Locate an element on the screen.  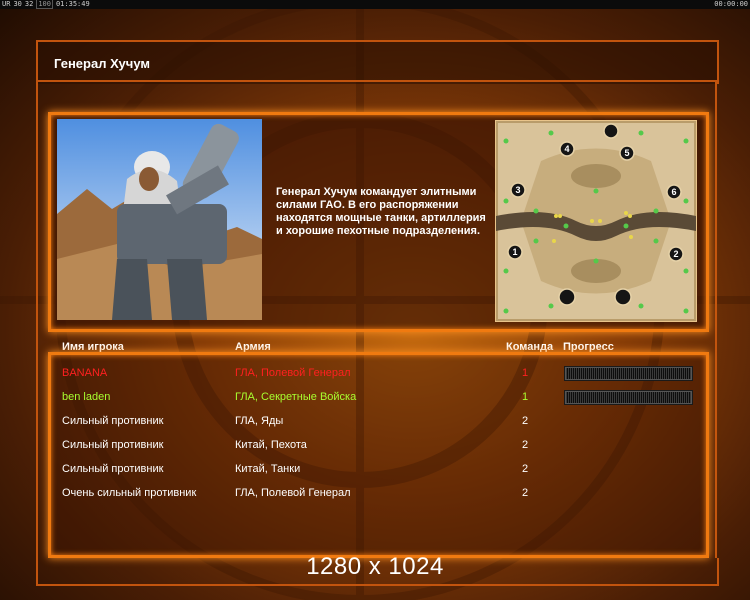
general-title: Генерал Хучум is located at coordinates (102, 63).